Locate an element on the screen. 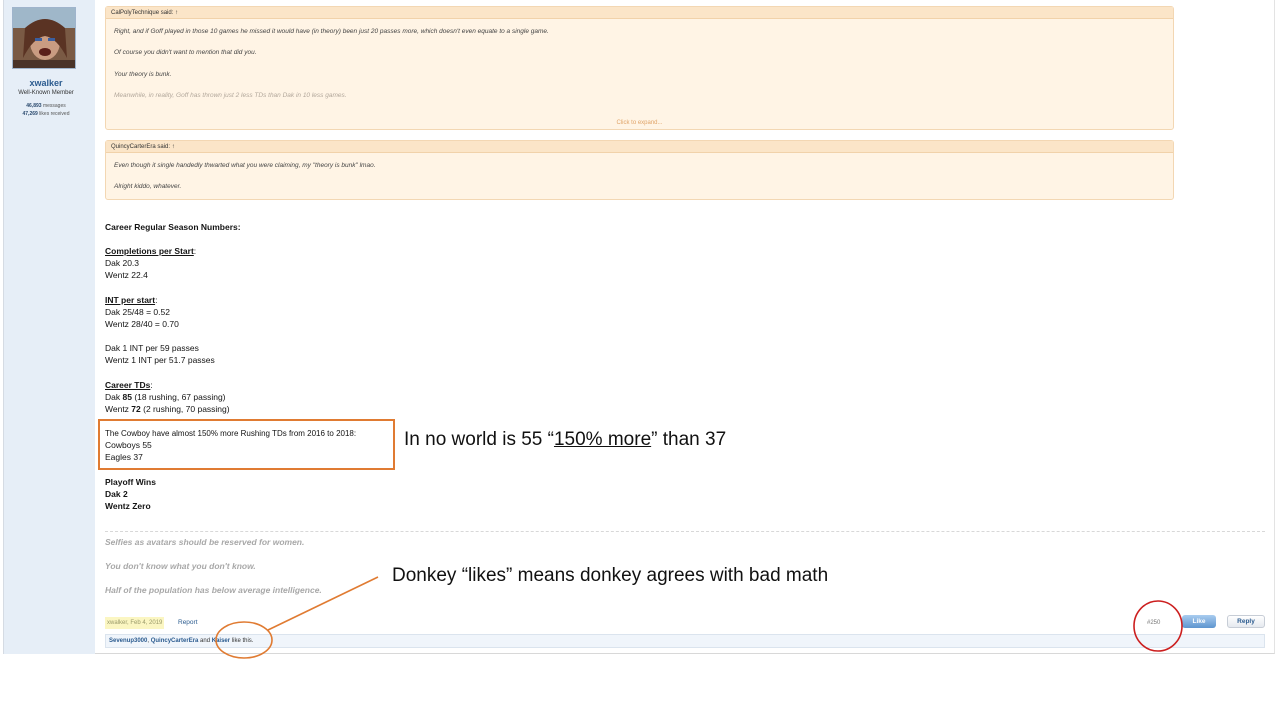  annotation-overlay is located at coordinates (699, 617).